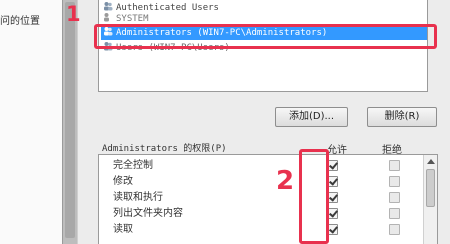  Describe the element at coordinates (394, 229) in the screenshot. I see `deny-checkbox-read` at that location.